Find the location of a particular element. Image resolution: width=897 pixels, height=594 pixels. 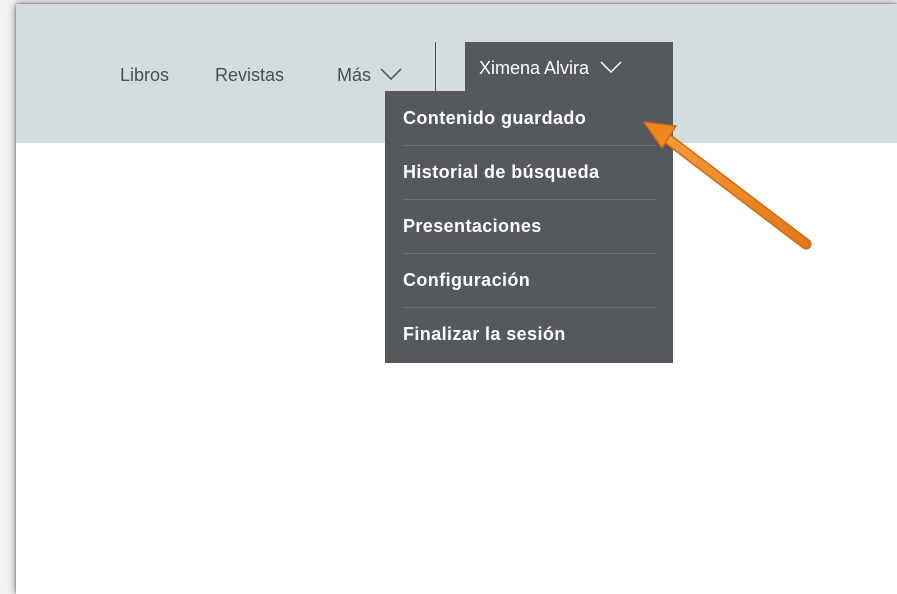

menu-item-label: Finalizar la sesión is located at coordinates (484, 334).